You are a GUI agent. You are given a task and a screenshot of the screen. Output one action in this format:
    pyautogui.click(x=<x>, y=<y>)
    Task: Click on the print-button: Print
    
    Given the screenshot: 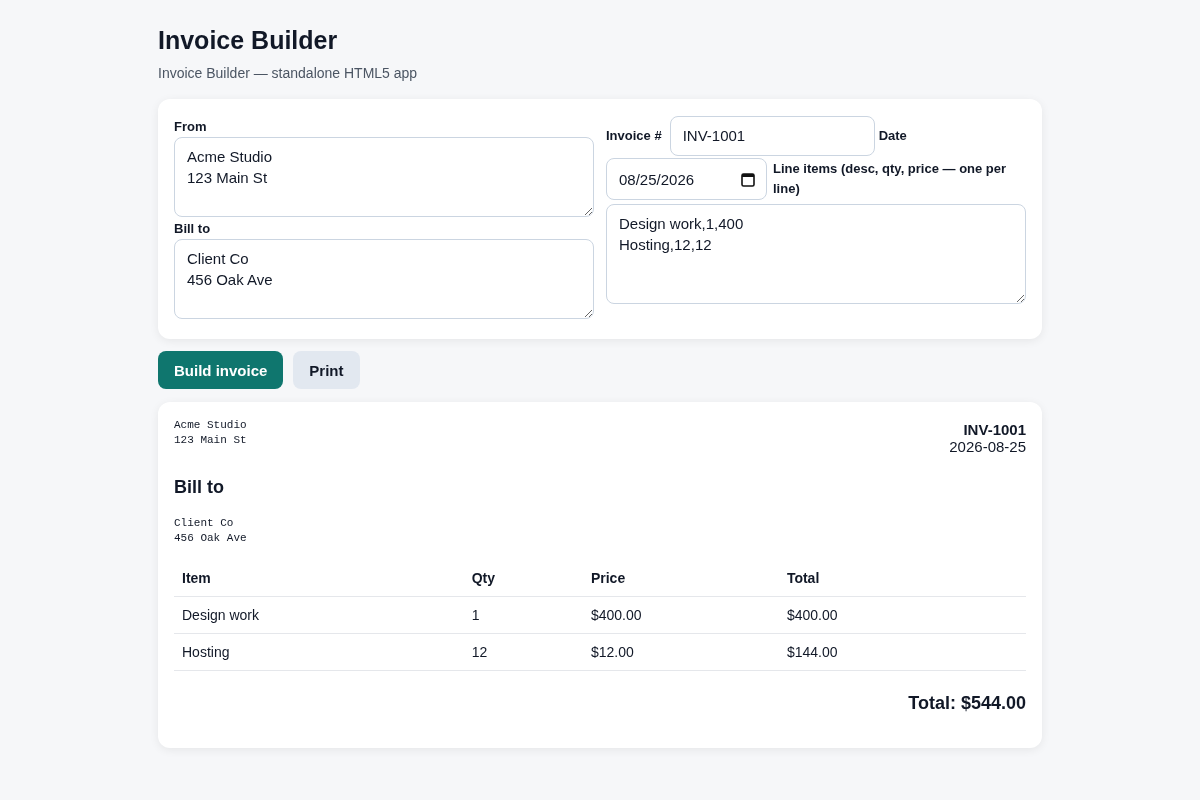 What is the action you would take?
    pyautogui.click(x=326, y=370)
    